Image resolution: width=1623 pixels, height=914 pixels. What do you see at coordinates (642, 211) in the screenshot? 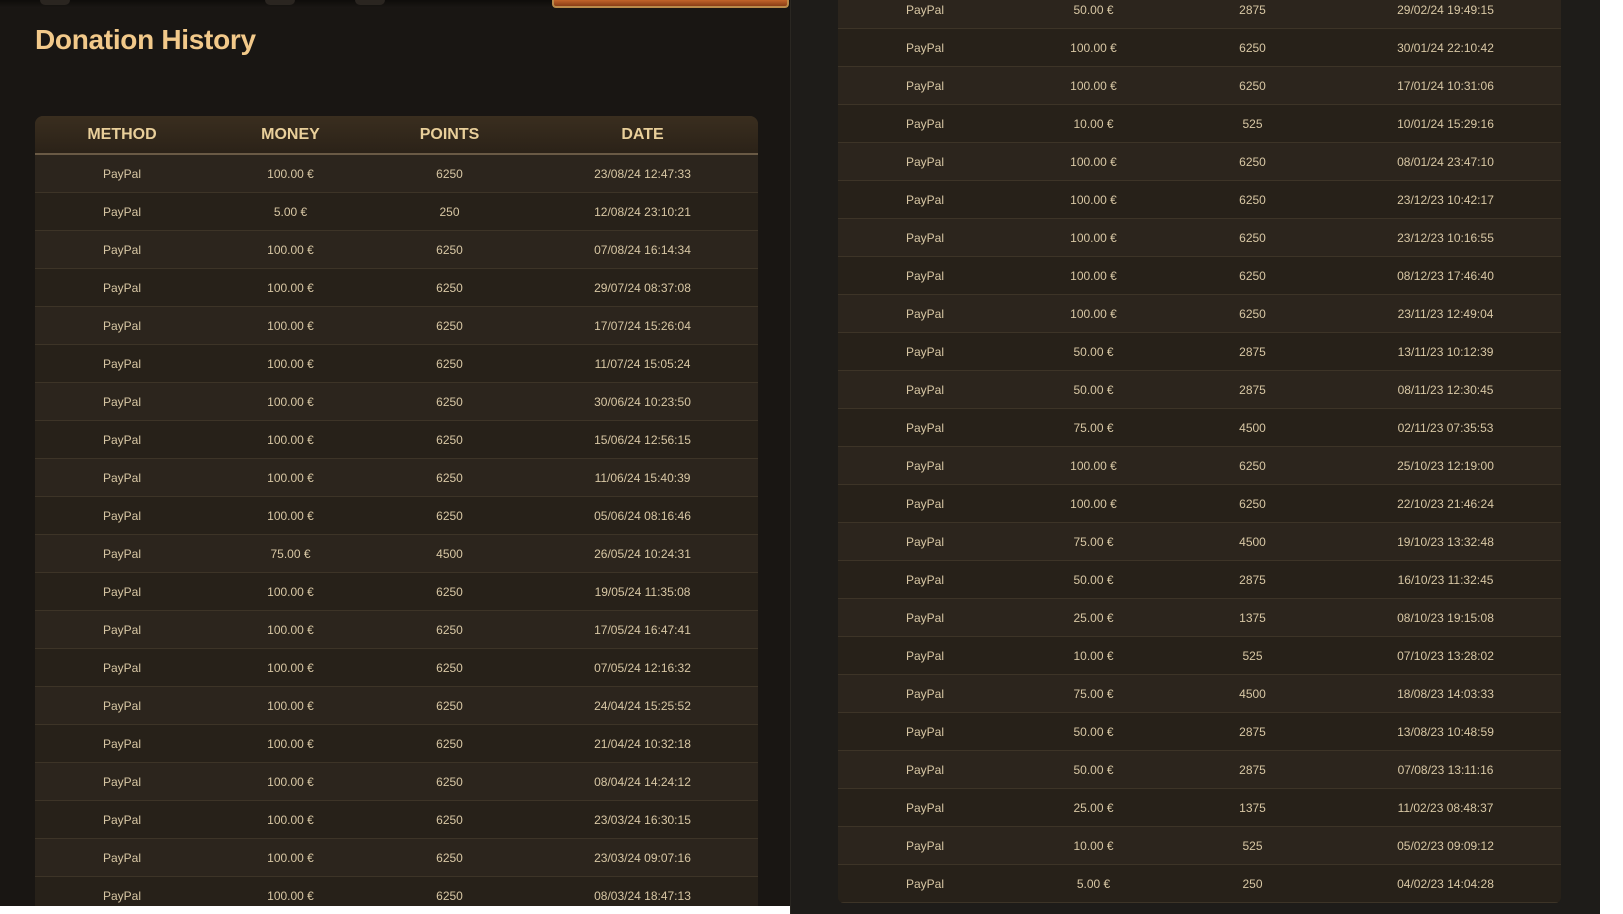
I see `date-cell: 12/08/24 23:10:21` at bounding box center [642, 211].